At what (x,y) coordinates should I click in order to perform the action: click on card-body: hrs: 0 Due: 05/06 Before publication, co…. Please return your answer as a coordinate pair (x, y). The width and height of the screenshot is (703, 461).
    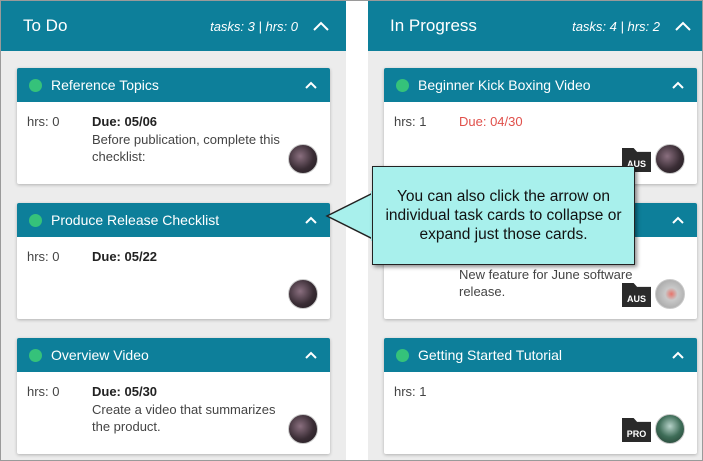
    Looking at the image, I should click on (173, 143).